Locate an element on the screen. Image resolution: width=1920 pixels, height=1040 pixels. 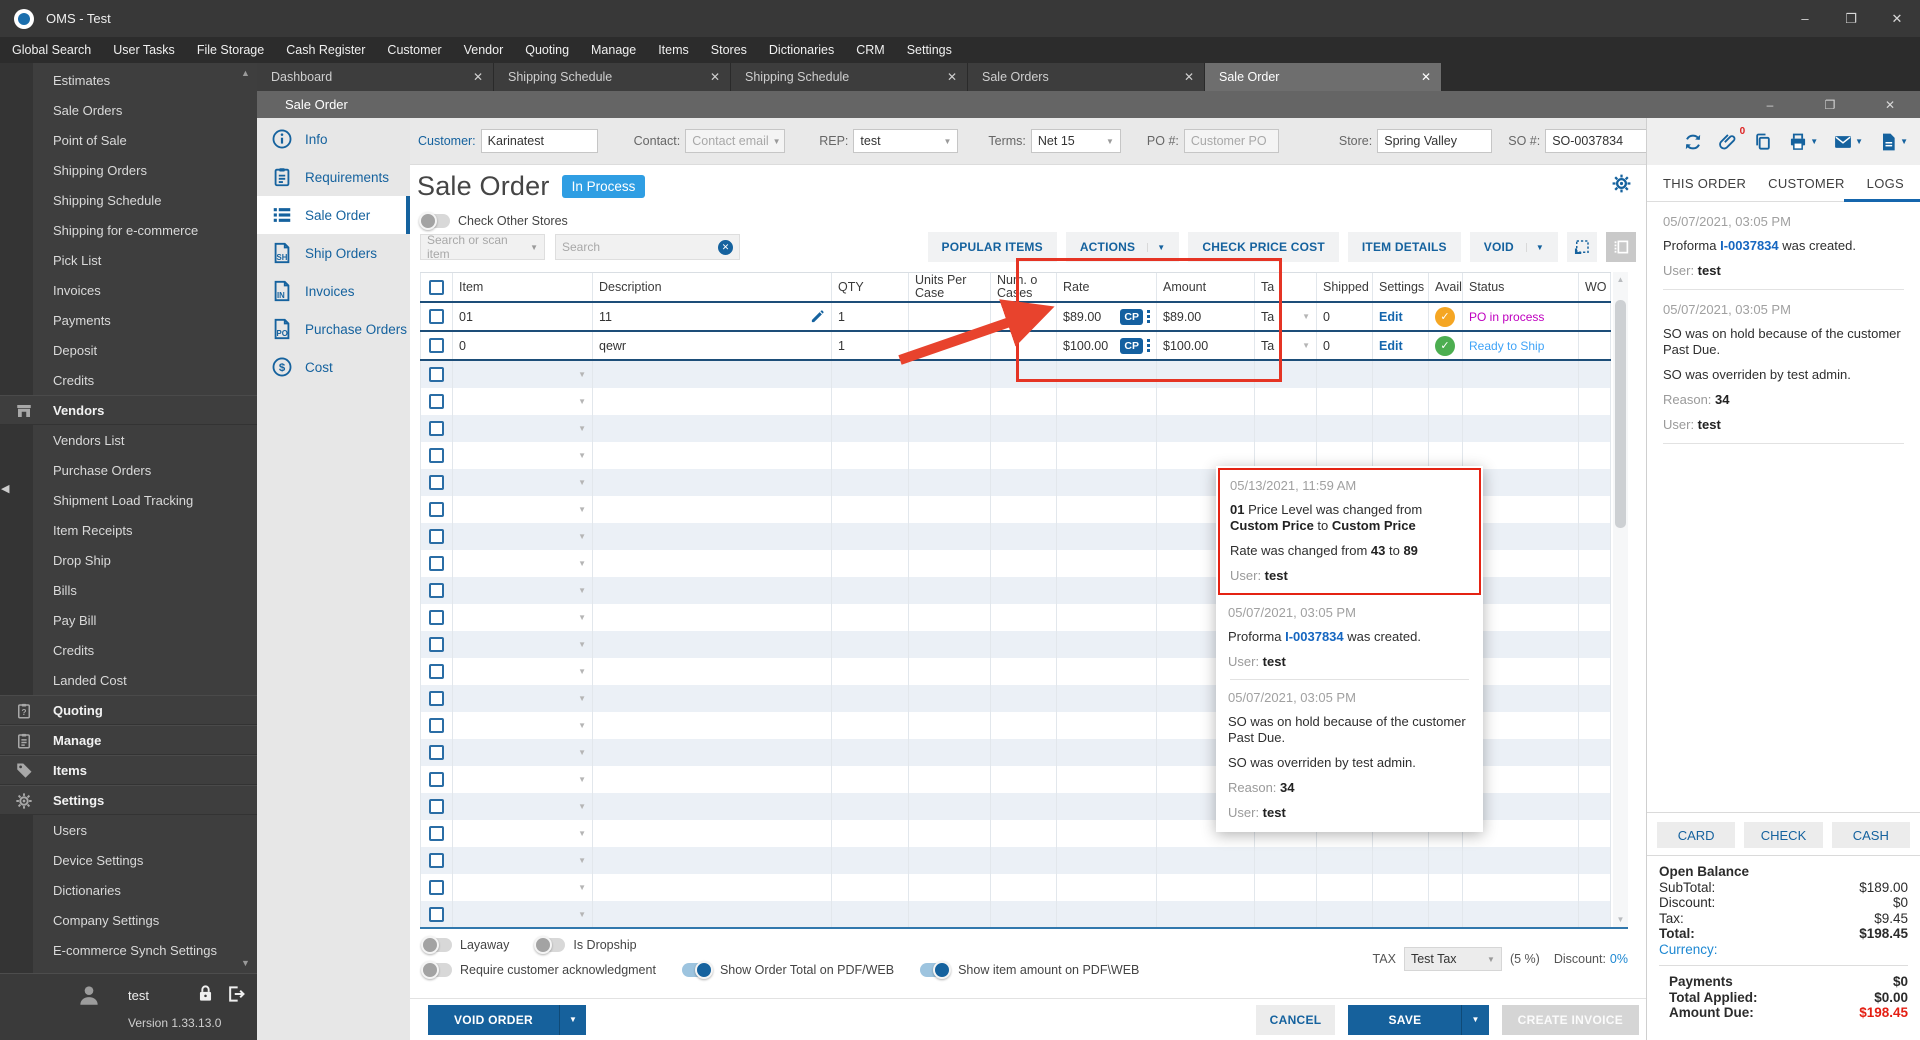
terms-select: Net 15 ▼ is located at coordinates (1075, 141).